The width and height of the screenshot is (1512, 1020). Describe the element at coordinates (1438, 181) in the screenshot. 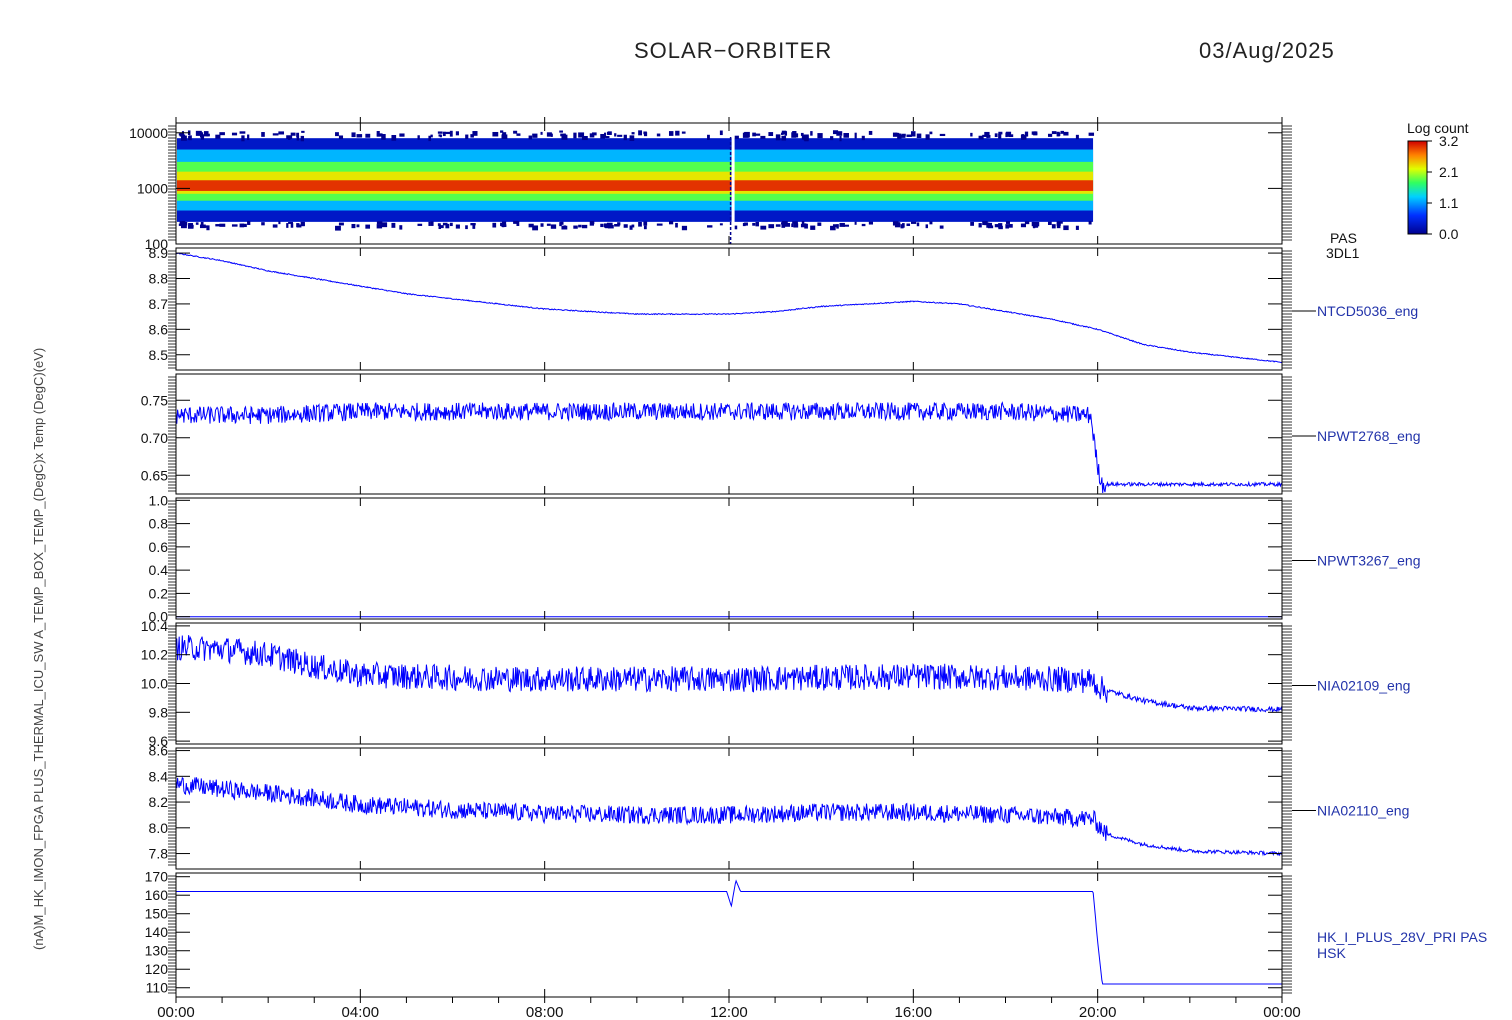

I see `colorbar: Log count3.2 2.1 1.1 0.0` at that location.